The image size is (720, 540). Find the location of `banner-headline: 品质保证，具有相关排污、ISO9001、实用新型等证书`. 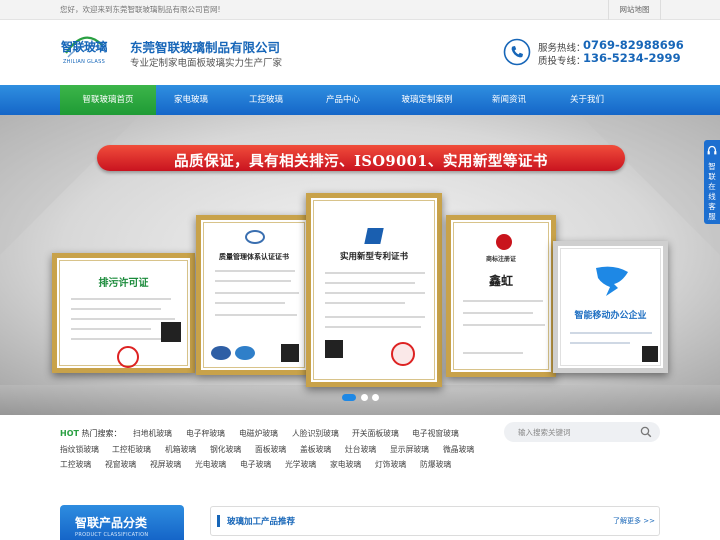

banner-headline: 品质保证，具有相关排污、ISO9001、实用新型等证书 is located at coordinates (361, 161).